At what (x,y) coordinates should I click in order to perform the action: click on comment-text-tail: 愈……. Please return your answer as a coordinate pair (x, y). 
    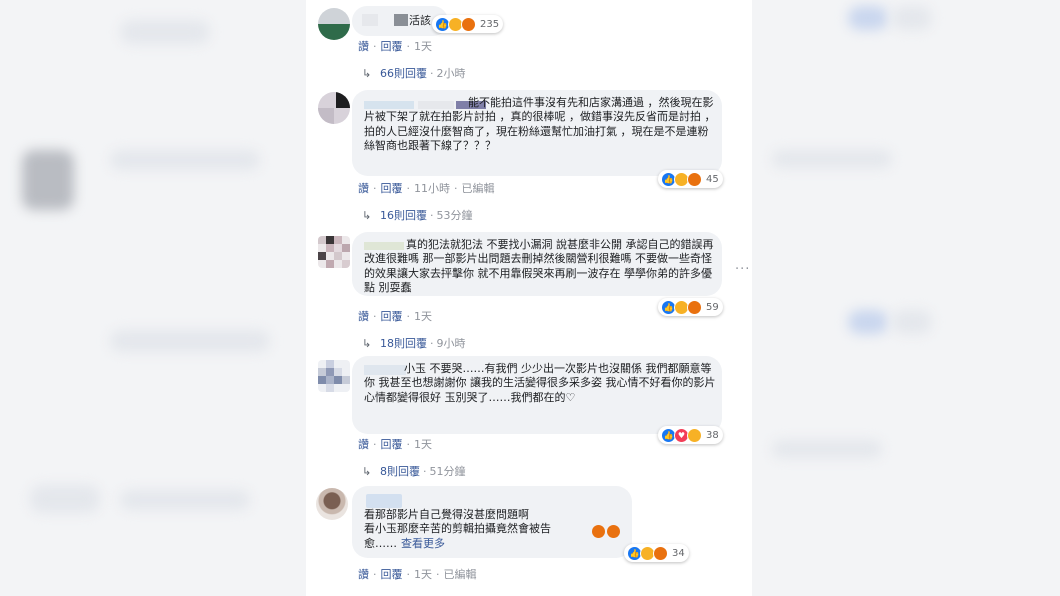
    Looking at the image, I should click on (380, 543).